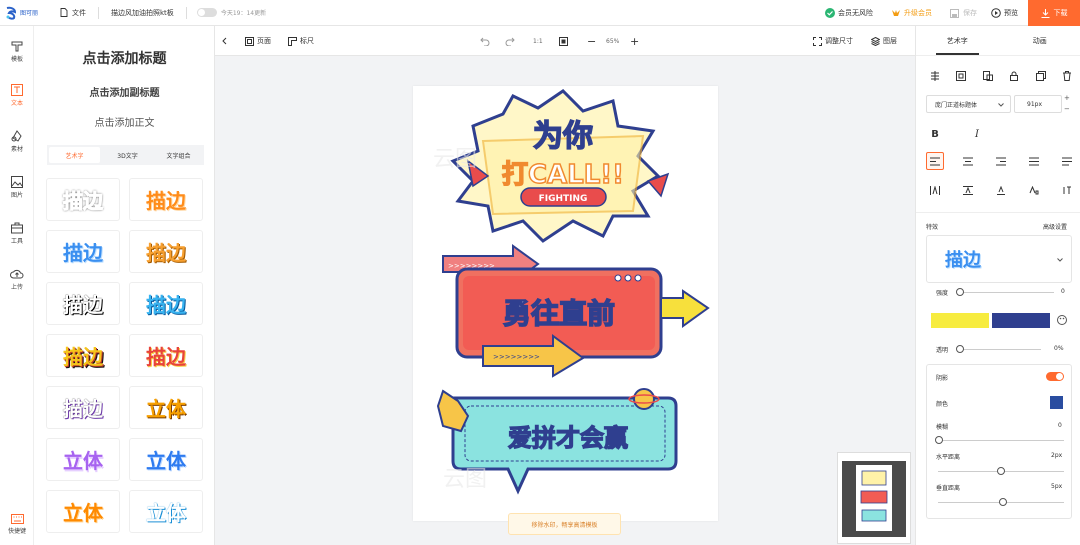 The height and width of the screenshot is (545, 1080). What do you see at coordinates (1055, 376) in the screenshot?
I see `shadow-toggle` at bounding box center [1055, 376].